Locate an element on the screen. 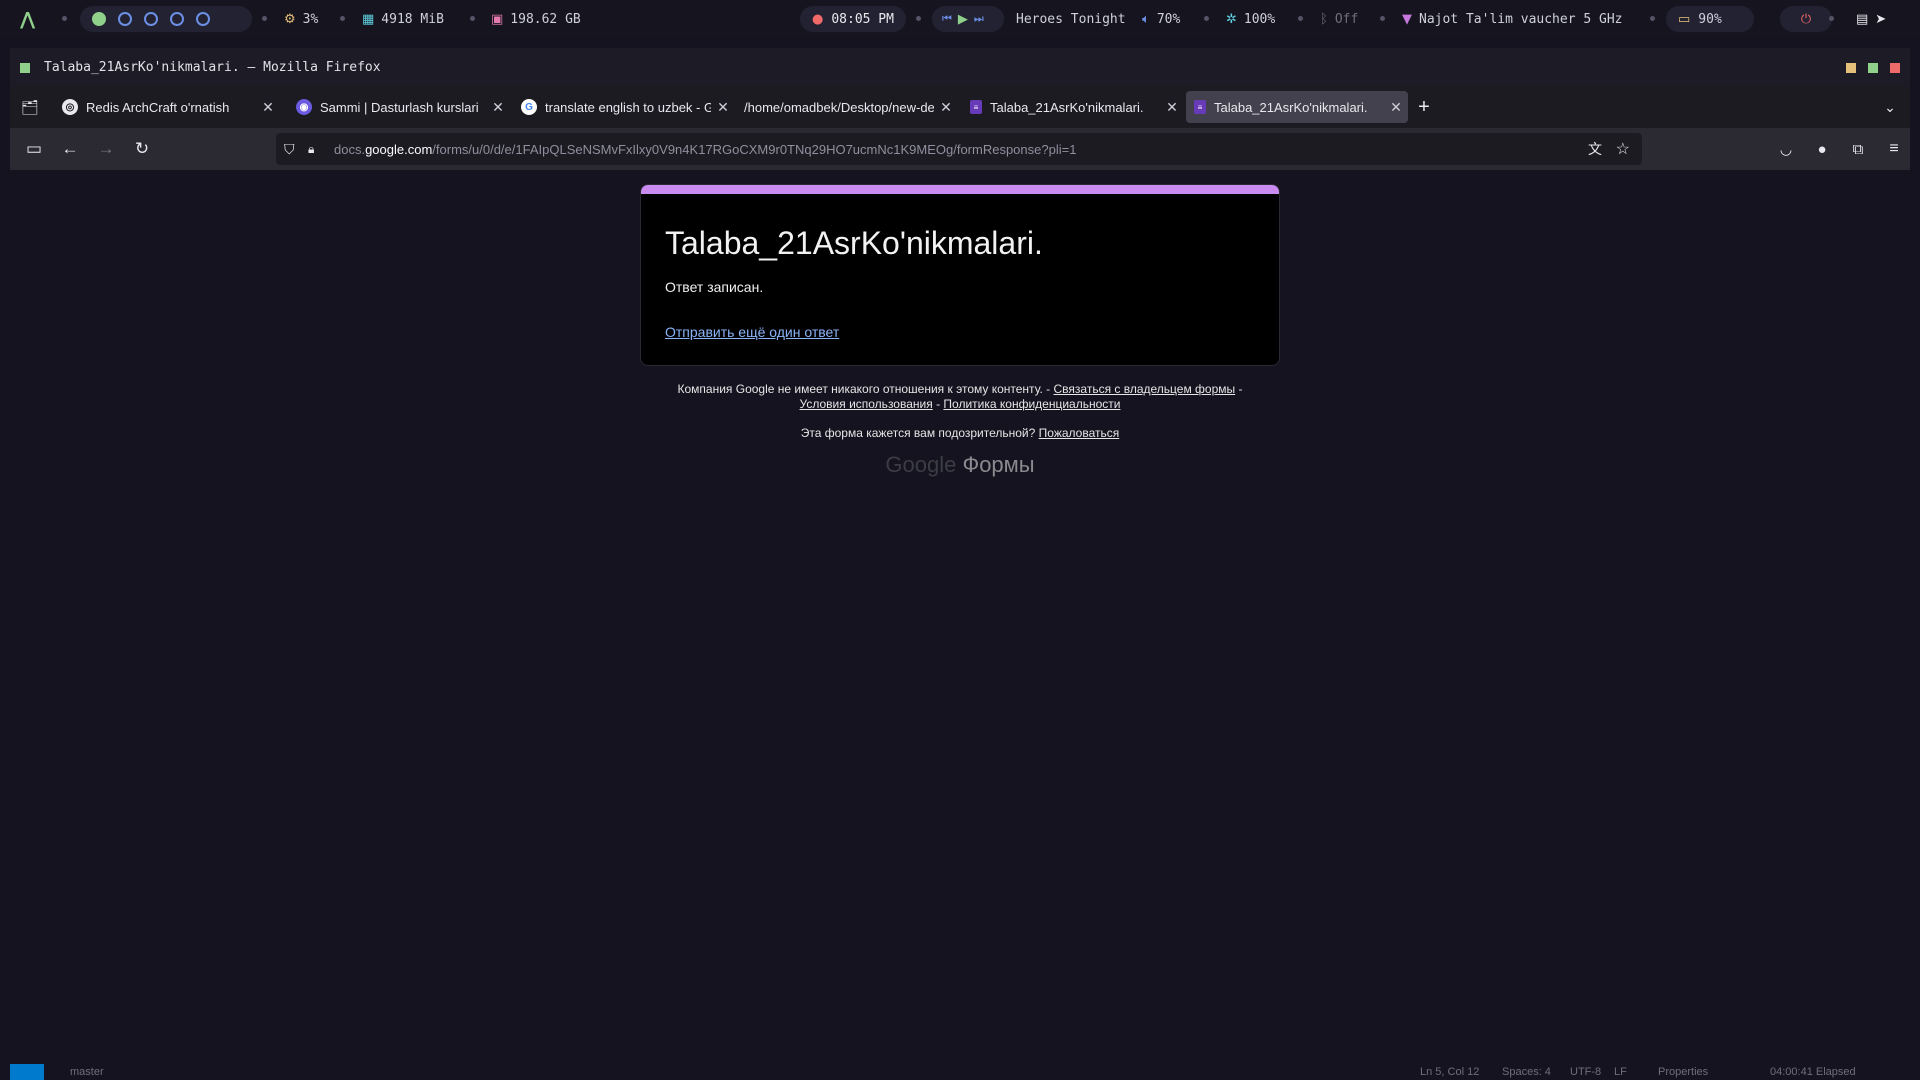 The width and height of the screenshot is (1920, 1080). music-title-text: Heroes Tonight is located at coordinates (1071, 19).